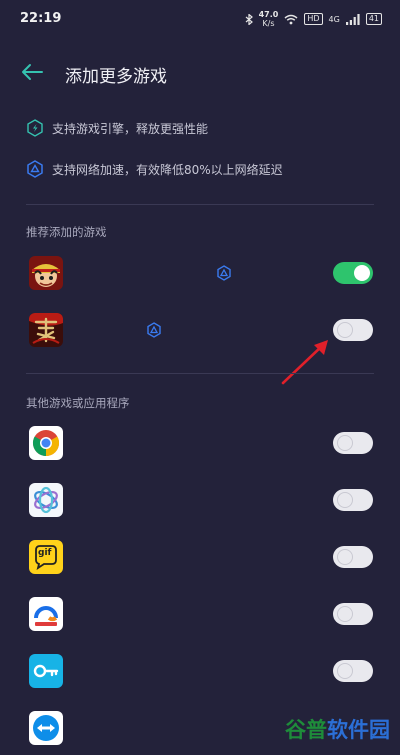 This screenshot has height=755, width=400. Describe the element at coordinates (200, 501) in the screenshot. I see `app-row-knot-app` at that location.